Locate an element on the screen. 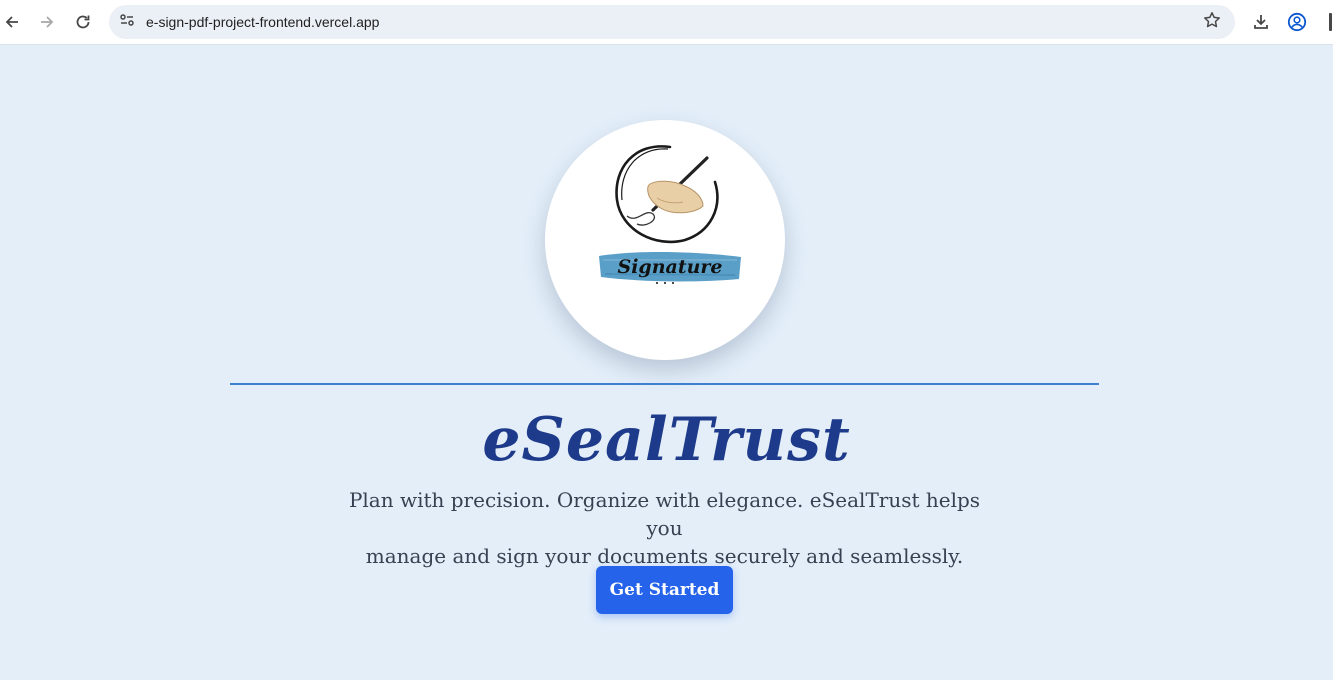 This screenshot has width=1333, height=680. download-icon is located at coordinates (1261, 22).